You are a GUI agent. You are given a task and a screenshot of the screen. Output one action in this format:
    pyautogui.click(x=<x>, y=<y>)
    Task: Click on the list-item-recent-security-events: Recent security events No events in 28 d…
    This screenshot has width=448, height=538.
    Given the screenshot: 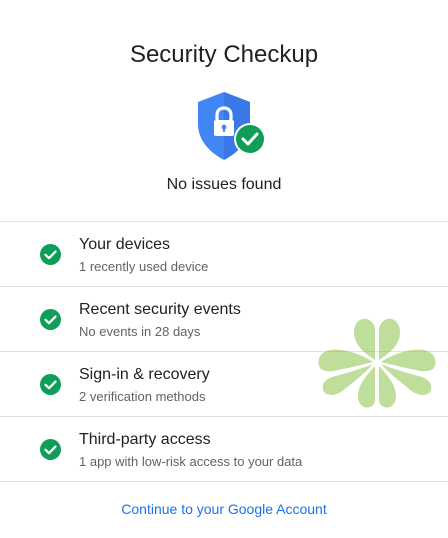 What is the action you would take?
    pyautogui.click(x=224, y=318)
    